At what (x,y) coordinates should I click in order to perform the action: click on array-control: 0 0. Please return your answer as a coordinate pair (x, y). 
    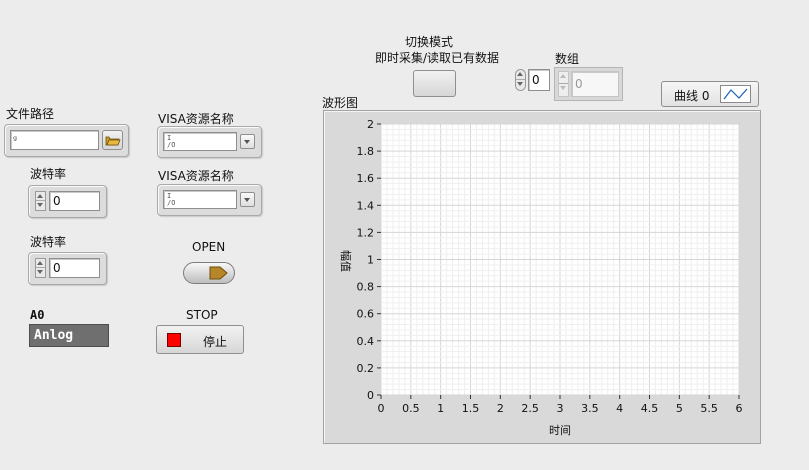
    Looking at the image, I should click on (568, 84).